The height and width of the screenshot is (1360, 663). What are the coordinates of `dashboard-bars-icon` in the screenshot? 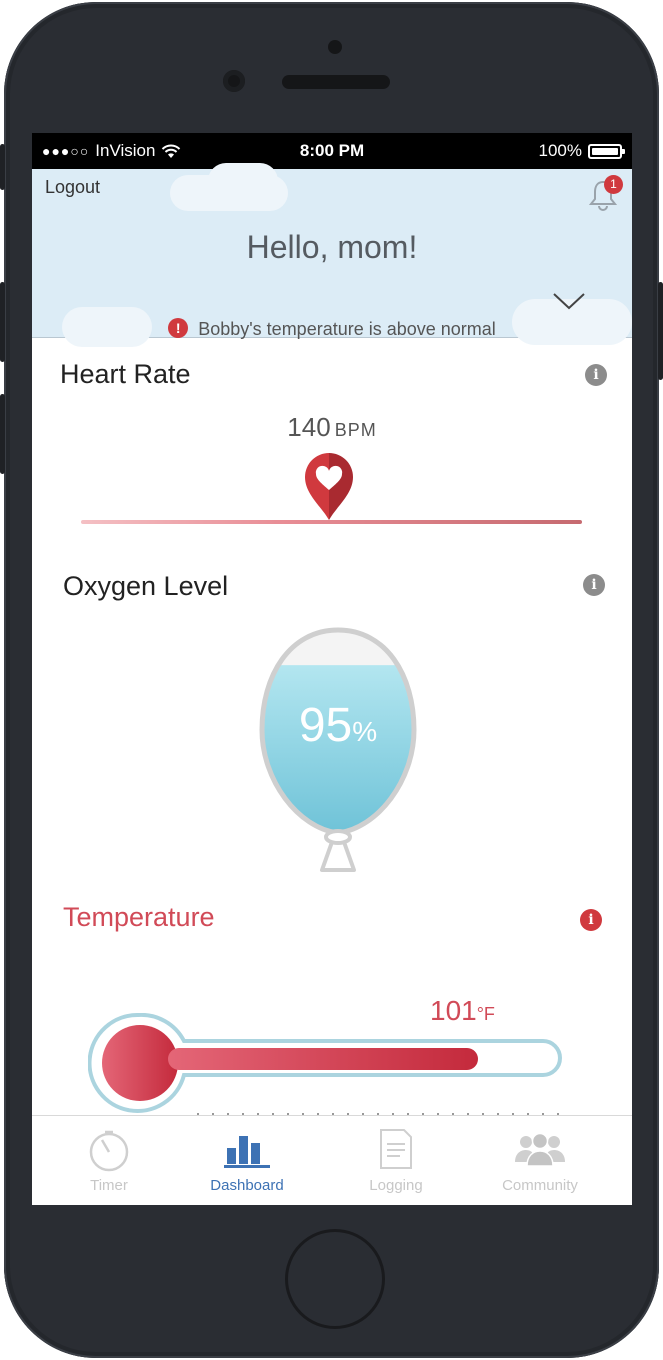 It's located at (247, 1152).